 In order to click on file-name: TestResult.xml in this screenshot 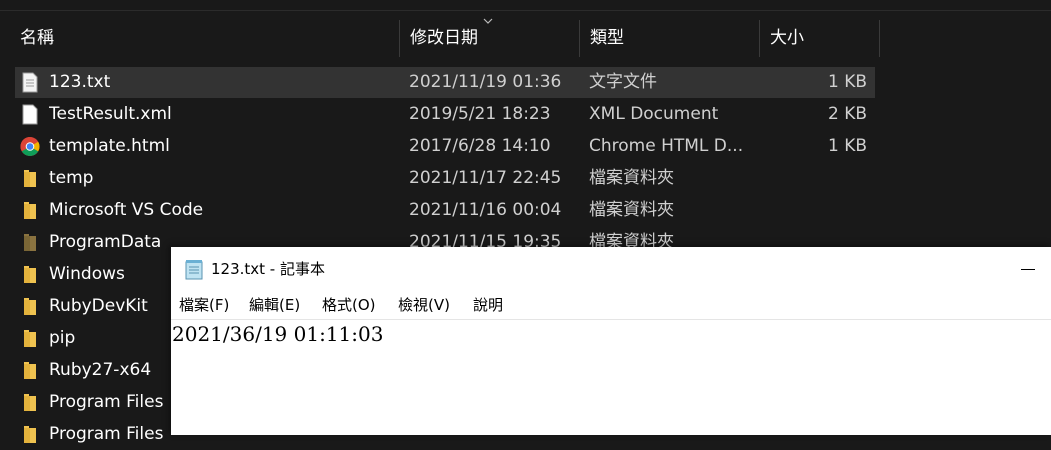, I will do `click(110, 114)`.